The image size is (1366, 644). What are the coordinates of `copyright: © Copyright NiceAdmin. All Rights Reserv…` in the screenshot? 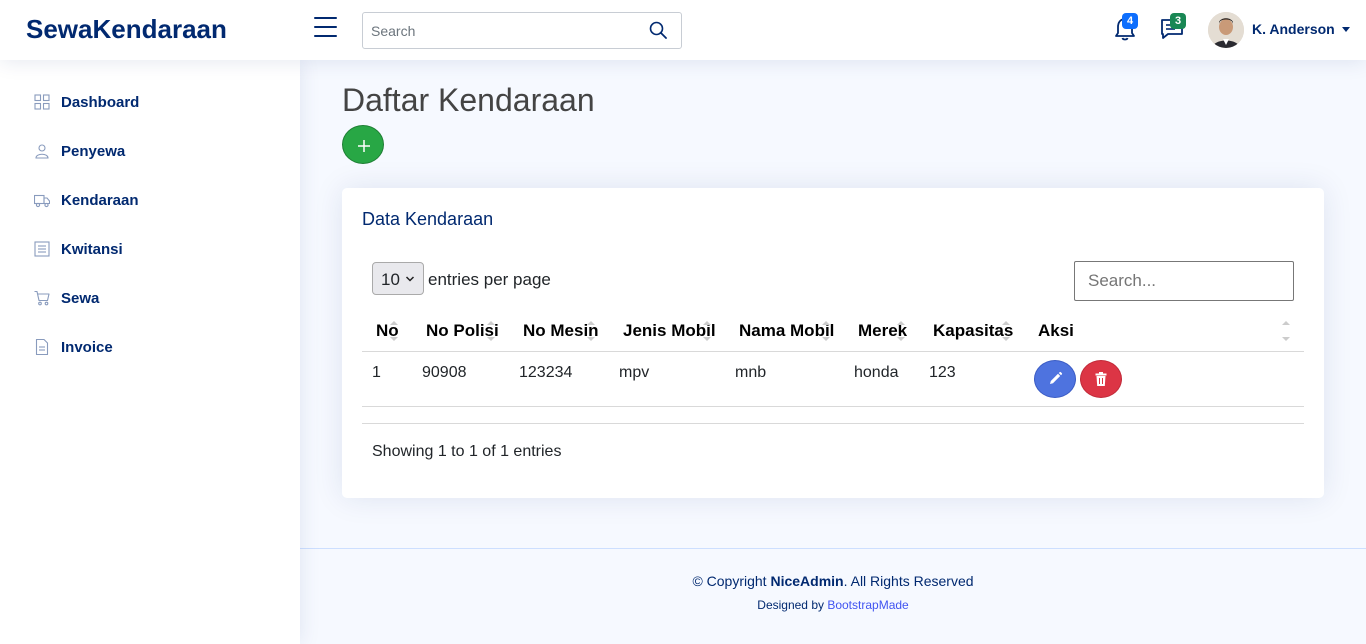 It's located at (833, 581).